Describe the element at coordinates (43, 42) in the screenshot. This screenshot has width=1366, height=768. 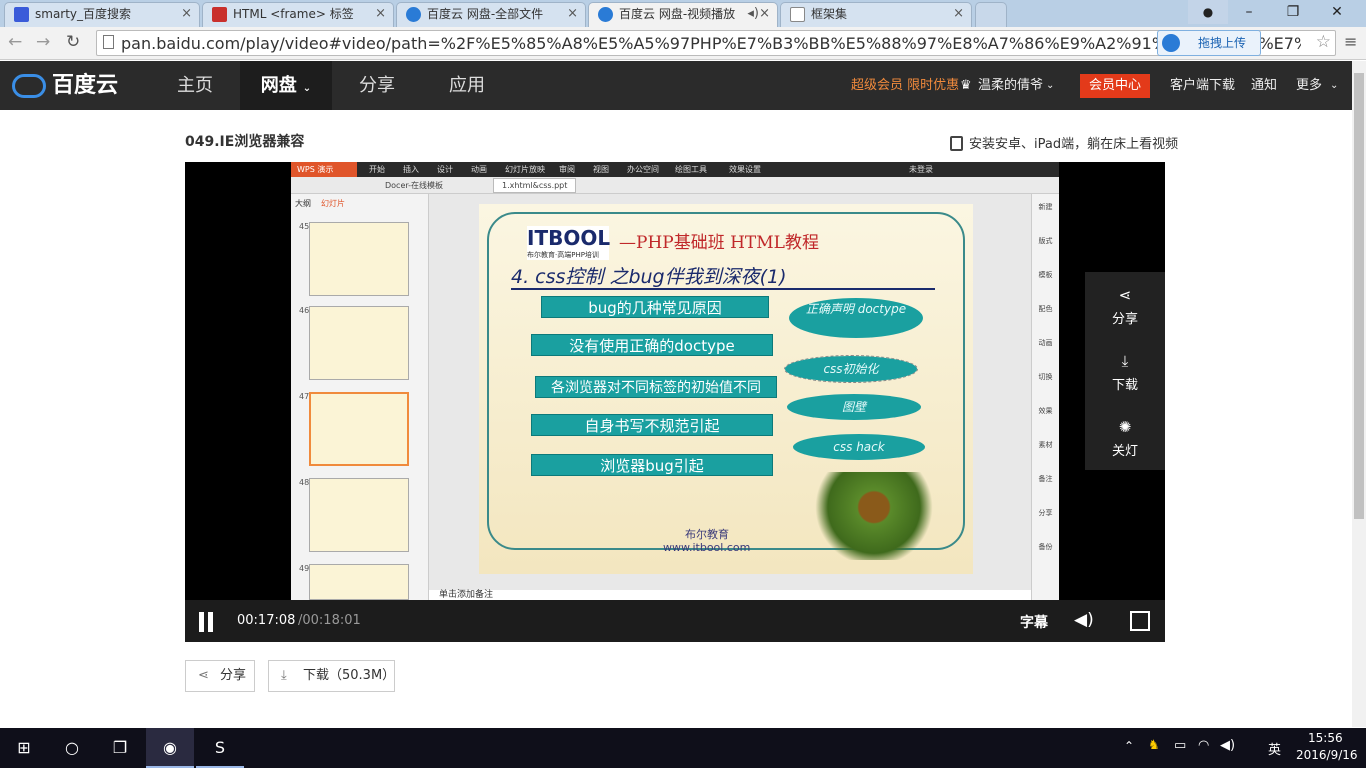
I see `forward-icon: →` at that location.